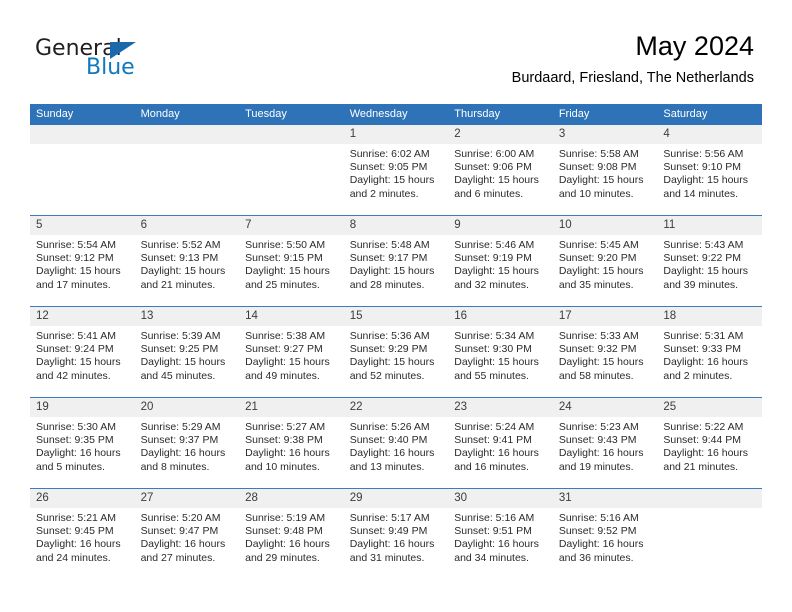  Describe the element at coordinates (500, 134) in the screenshot. I see `day-number: 2` at that location.